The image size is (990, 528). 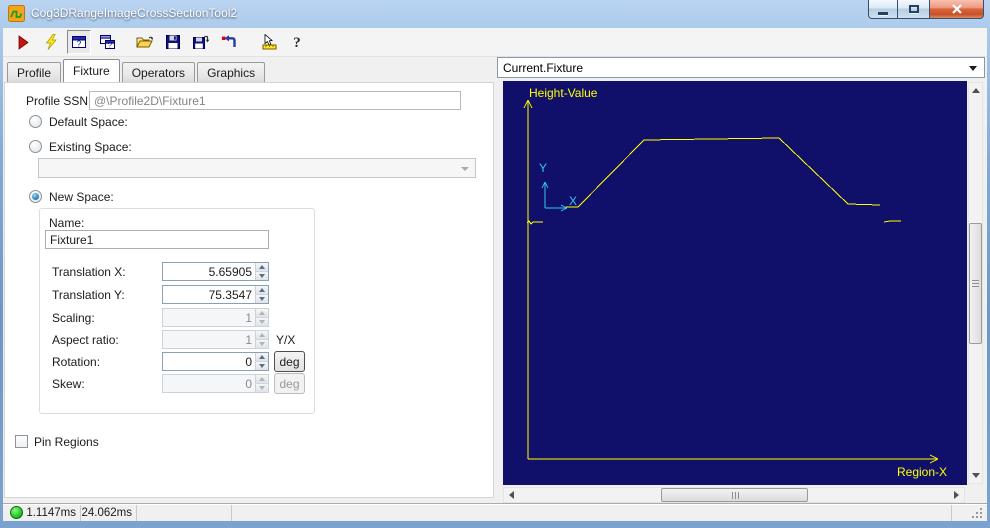 What do you see at coordinates (215, 271) in the screenshot?
I see `translation-x-field: 5.65905` at bounding box center [215, 271].